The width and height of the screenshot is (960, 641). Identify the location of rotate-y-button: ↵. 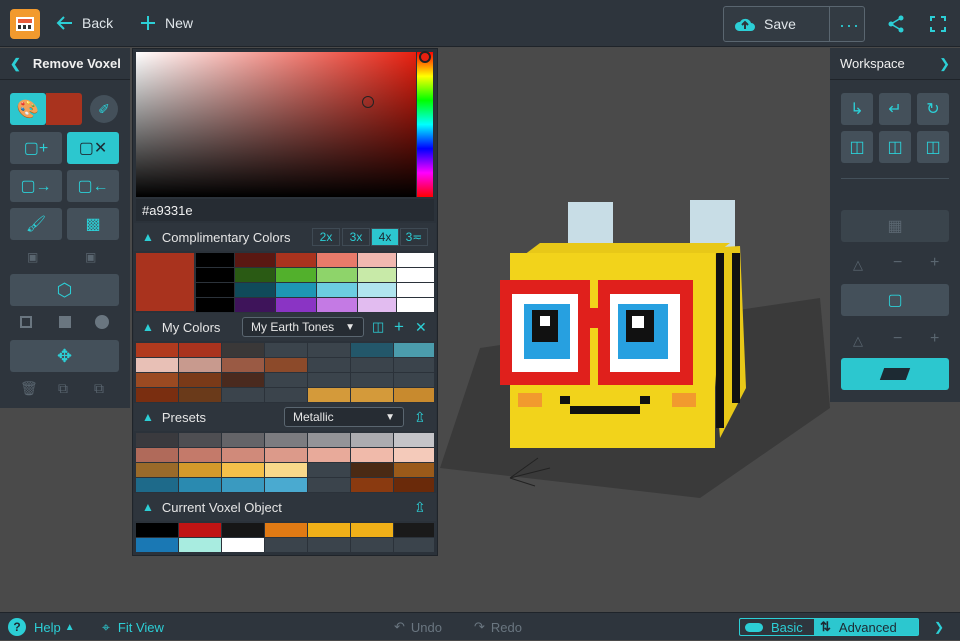
(895, 109).